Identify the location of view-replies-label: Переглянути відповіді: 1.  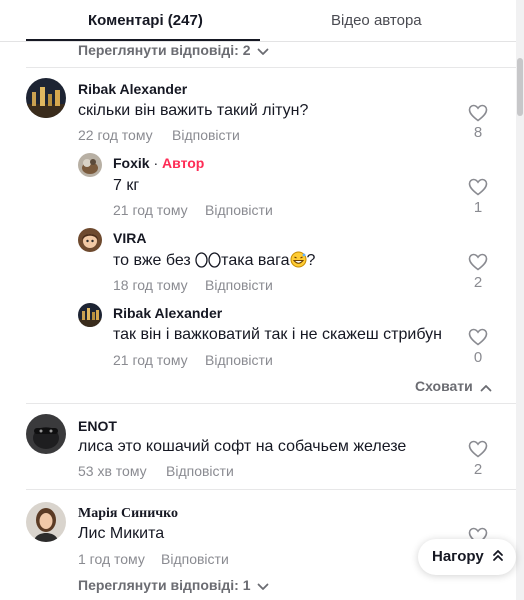
(164, 585).